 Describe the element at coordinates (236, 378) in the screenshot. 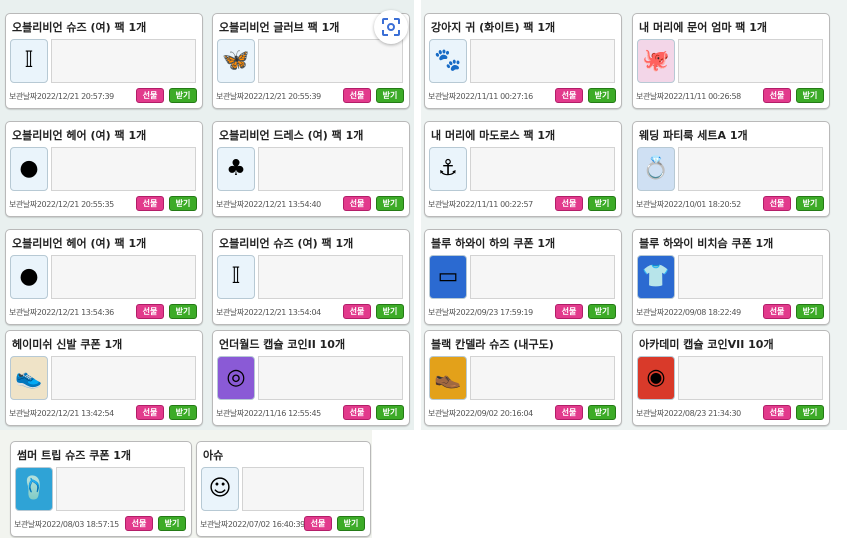

I see `coin-icon: ◎` at that location.